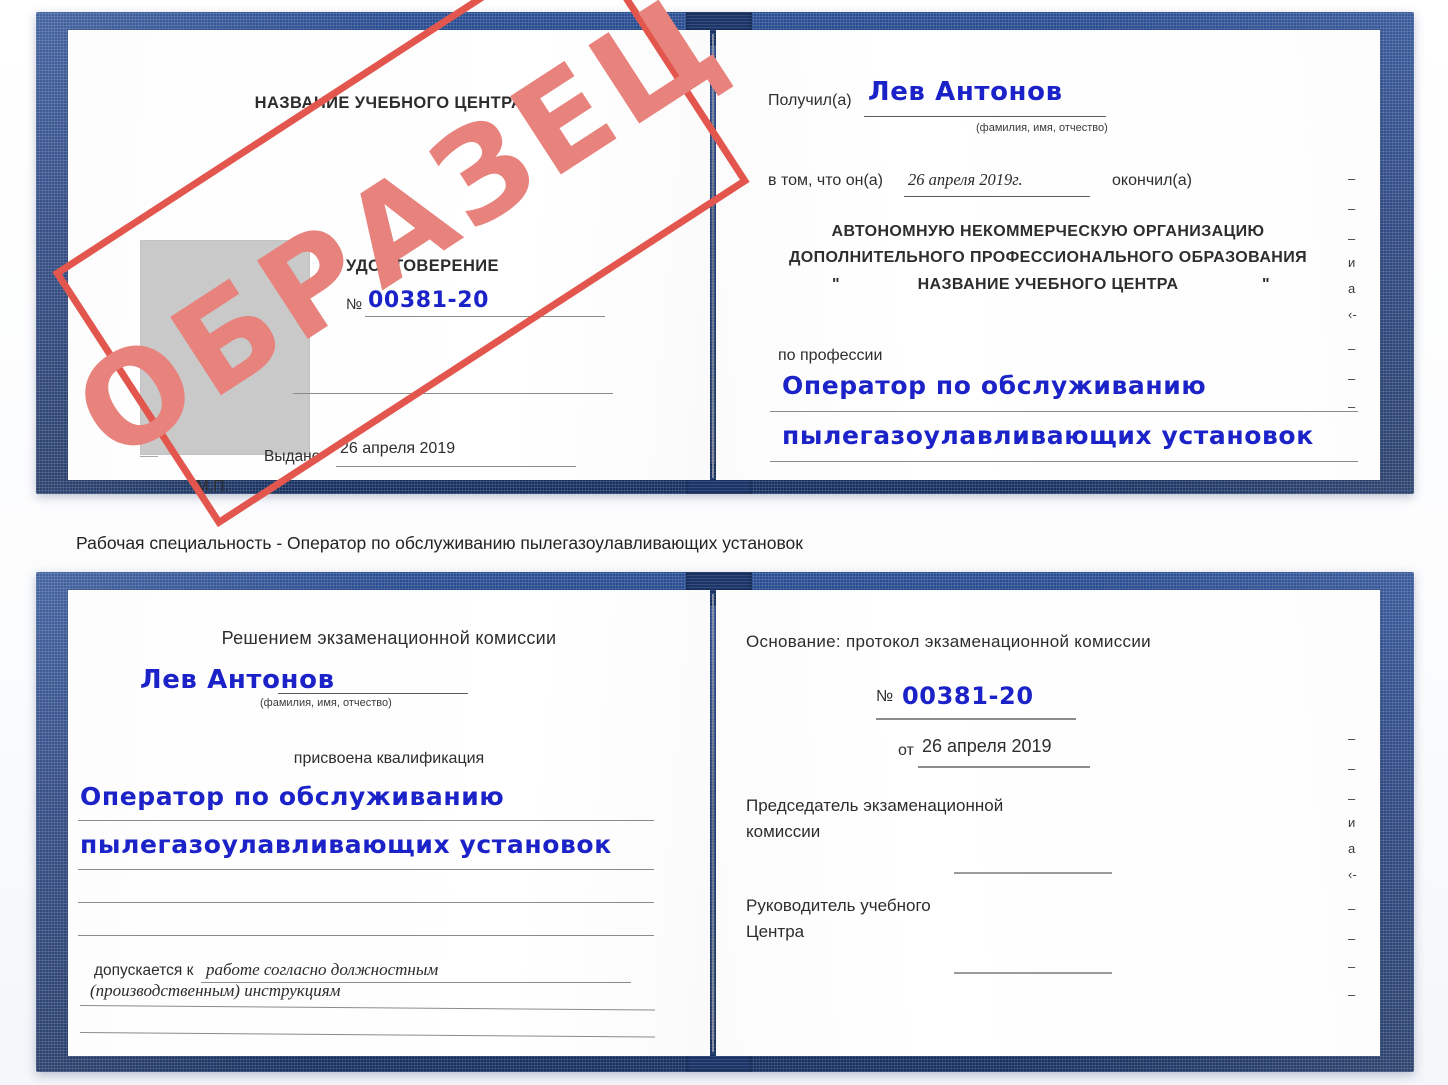 This screenshot has width=1448, height=1085. What do you see at coordinates (485, 316) in the screenshot?
I see `number-rule` at bounding box center [485, 316].